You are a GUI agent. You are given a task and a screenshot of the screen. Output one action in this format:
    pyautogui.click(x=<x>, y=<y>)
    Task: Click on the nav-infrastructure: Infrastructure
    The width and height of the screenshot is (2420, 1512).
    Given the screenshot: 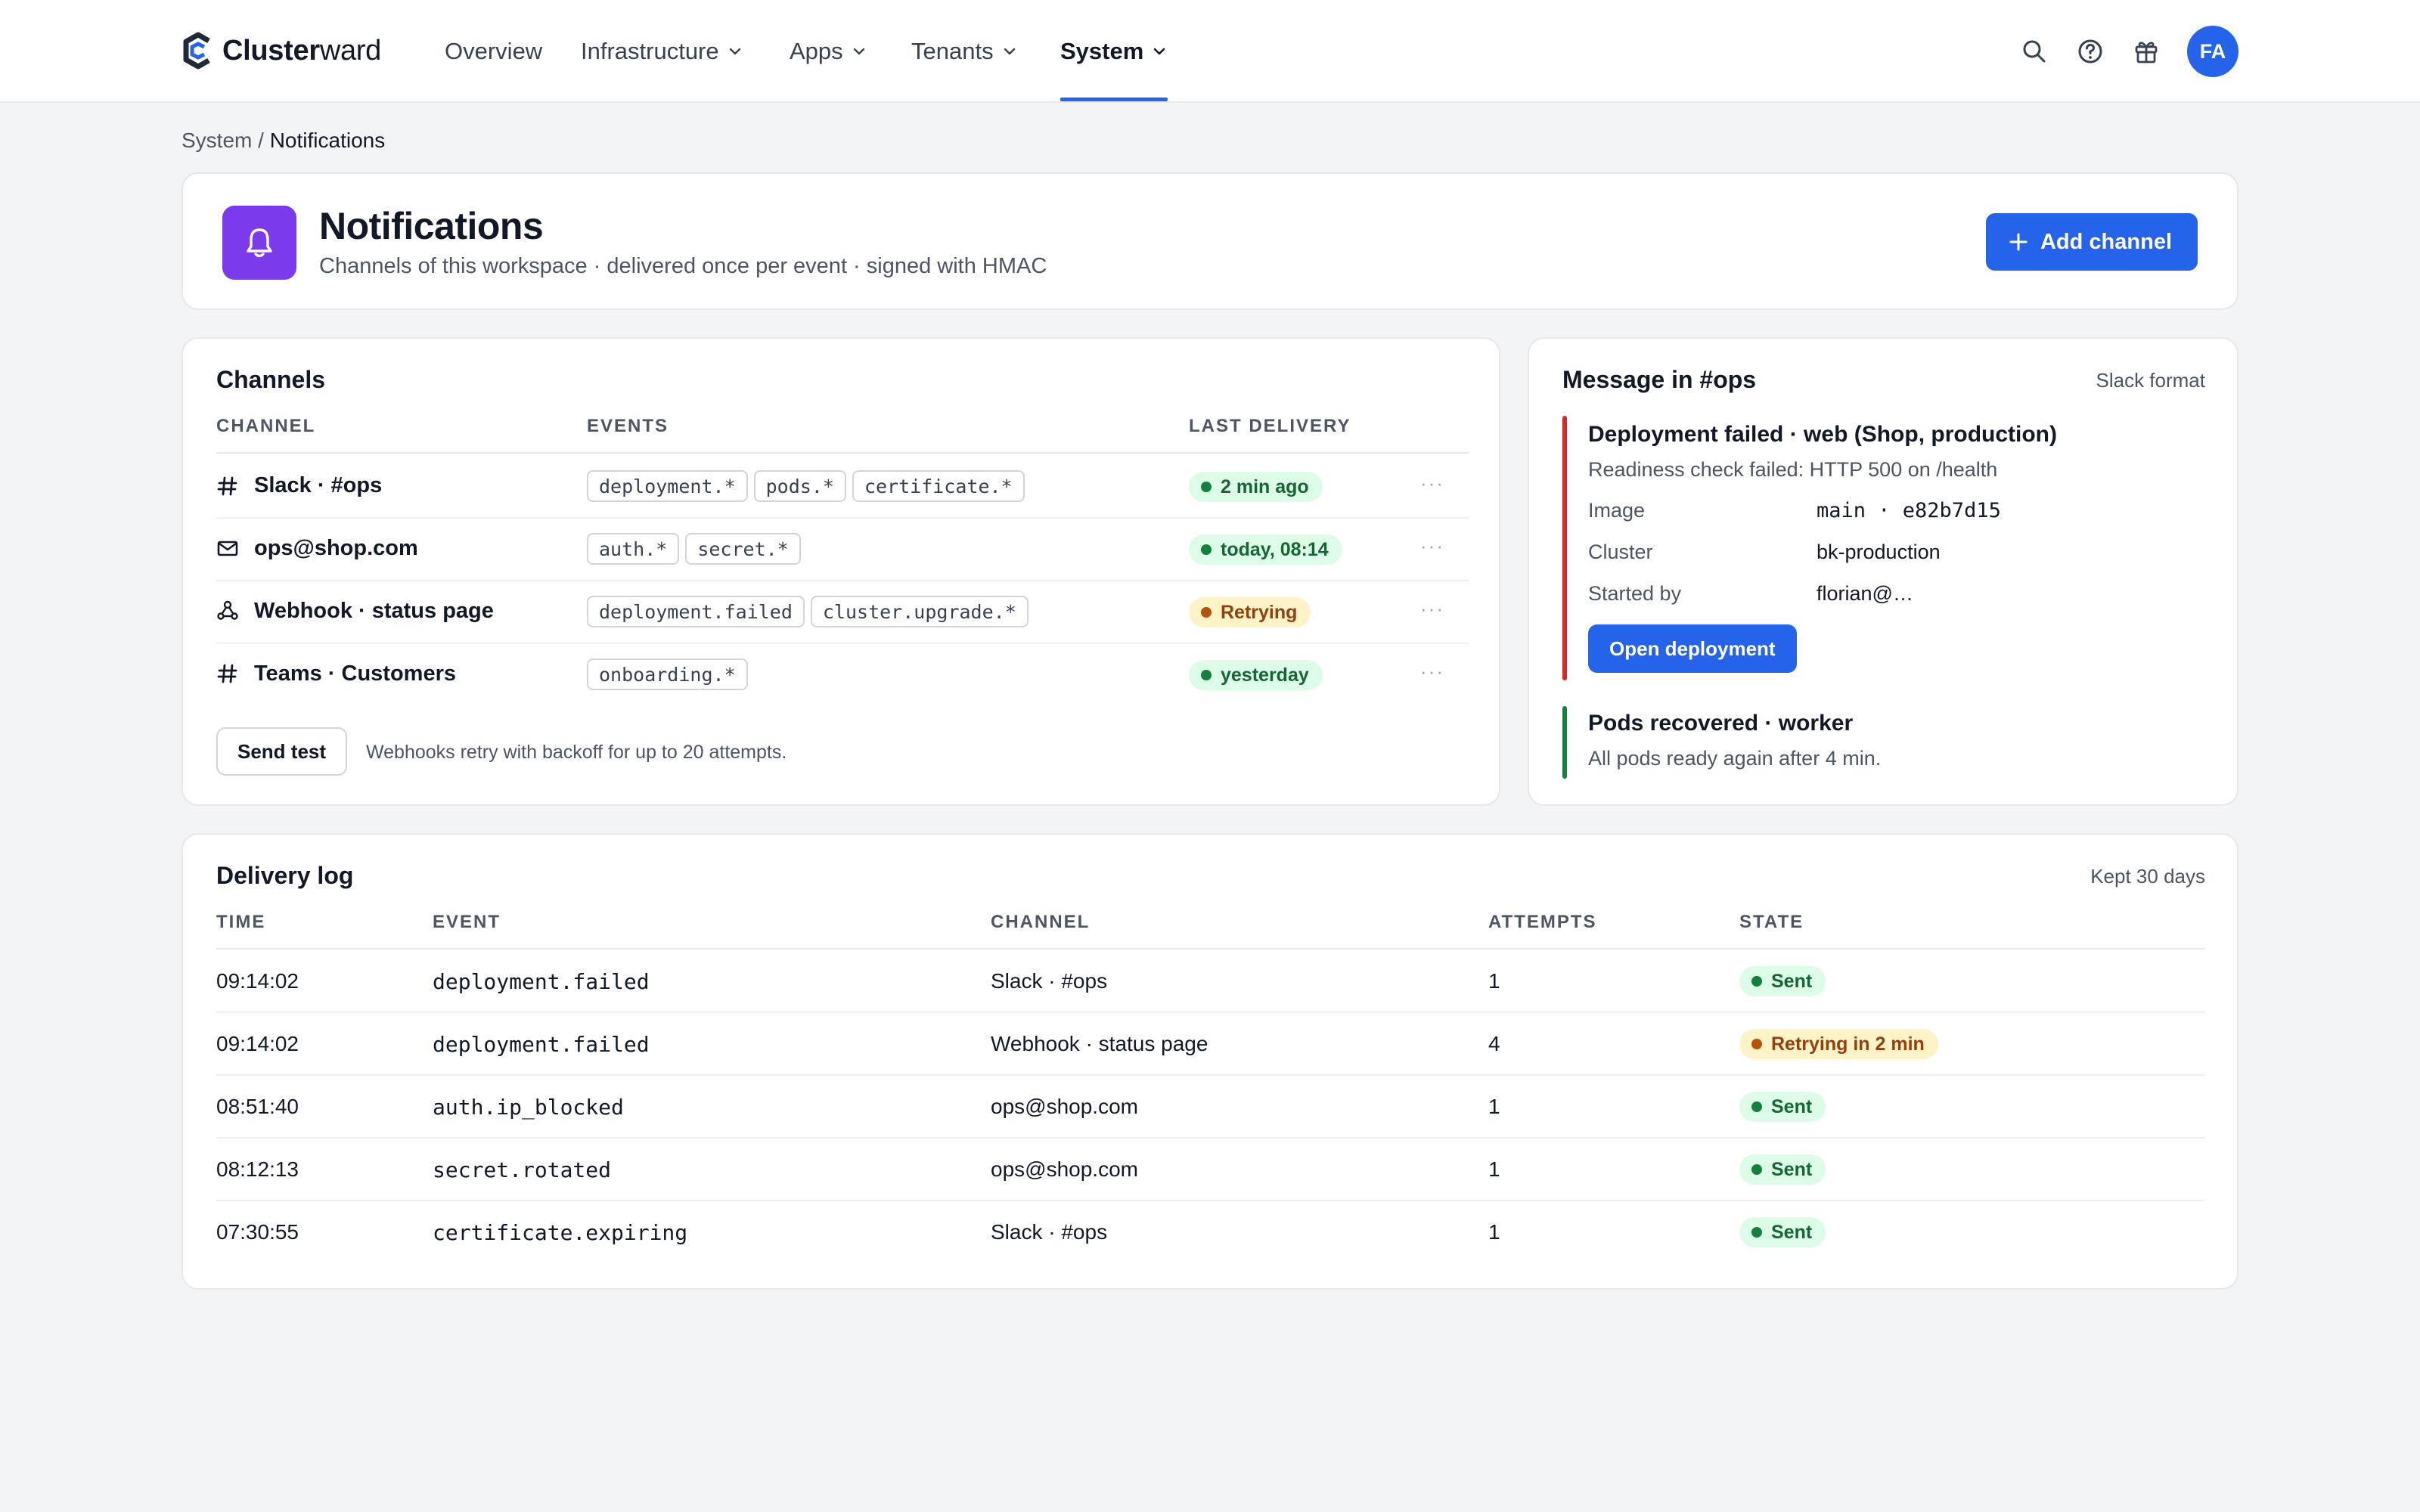 What is the action you would take?
    pyautogui.click(x=662, y=52)
    